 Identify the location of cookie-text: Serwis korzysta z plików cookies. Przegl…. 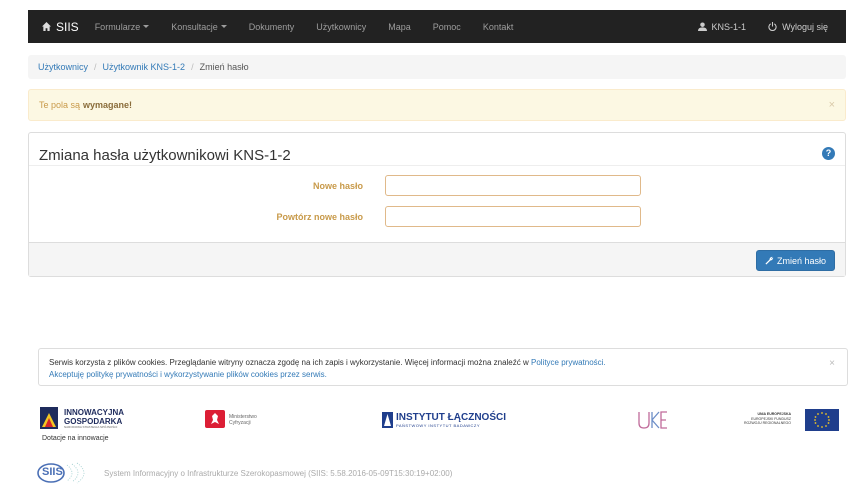
(289, 362).